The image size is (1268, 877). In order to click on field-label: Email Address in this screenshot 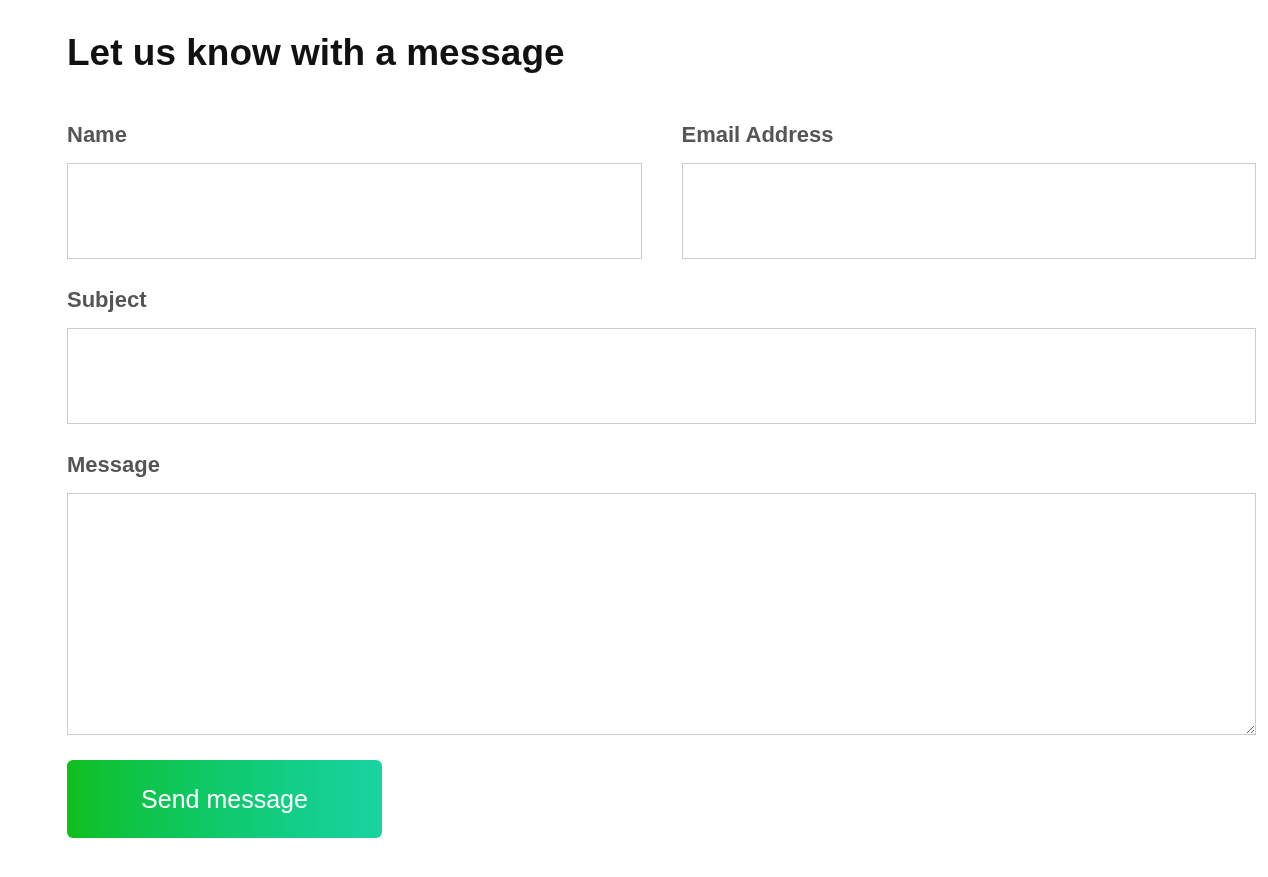, I will do `click(757, 135)`.